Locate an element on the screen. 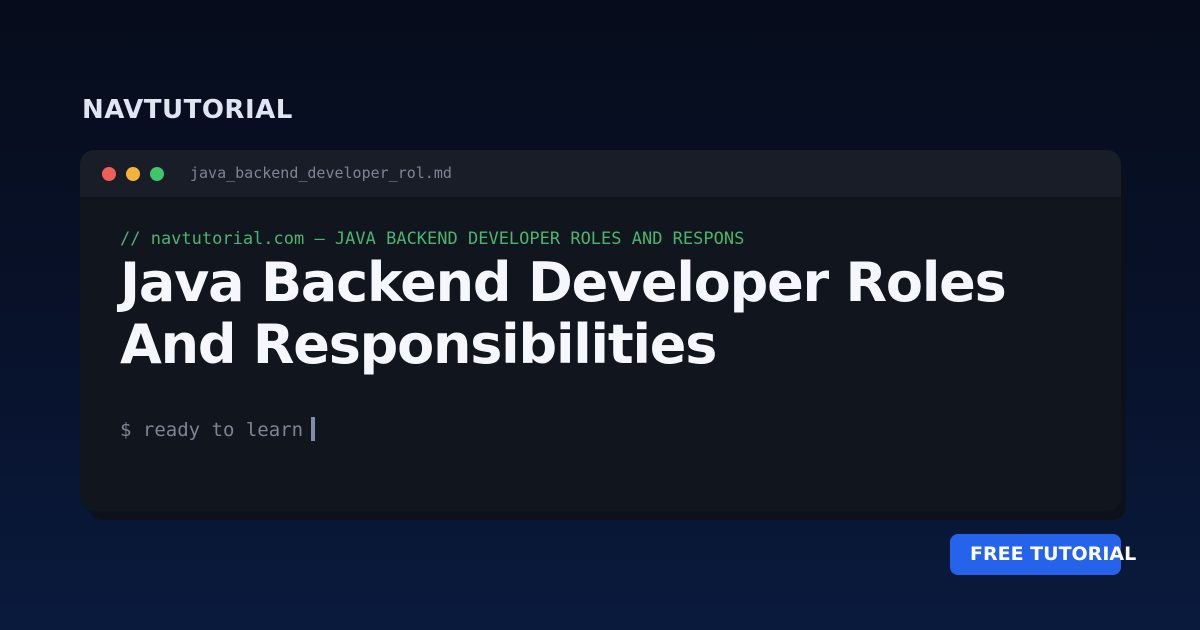 This screenshot has width=1200, height=630. brand-logo: NAVTUTORIAL is located at coordinates (187, 110).